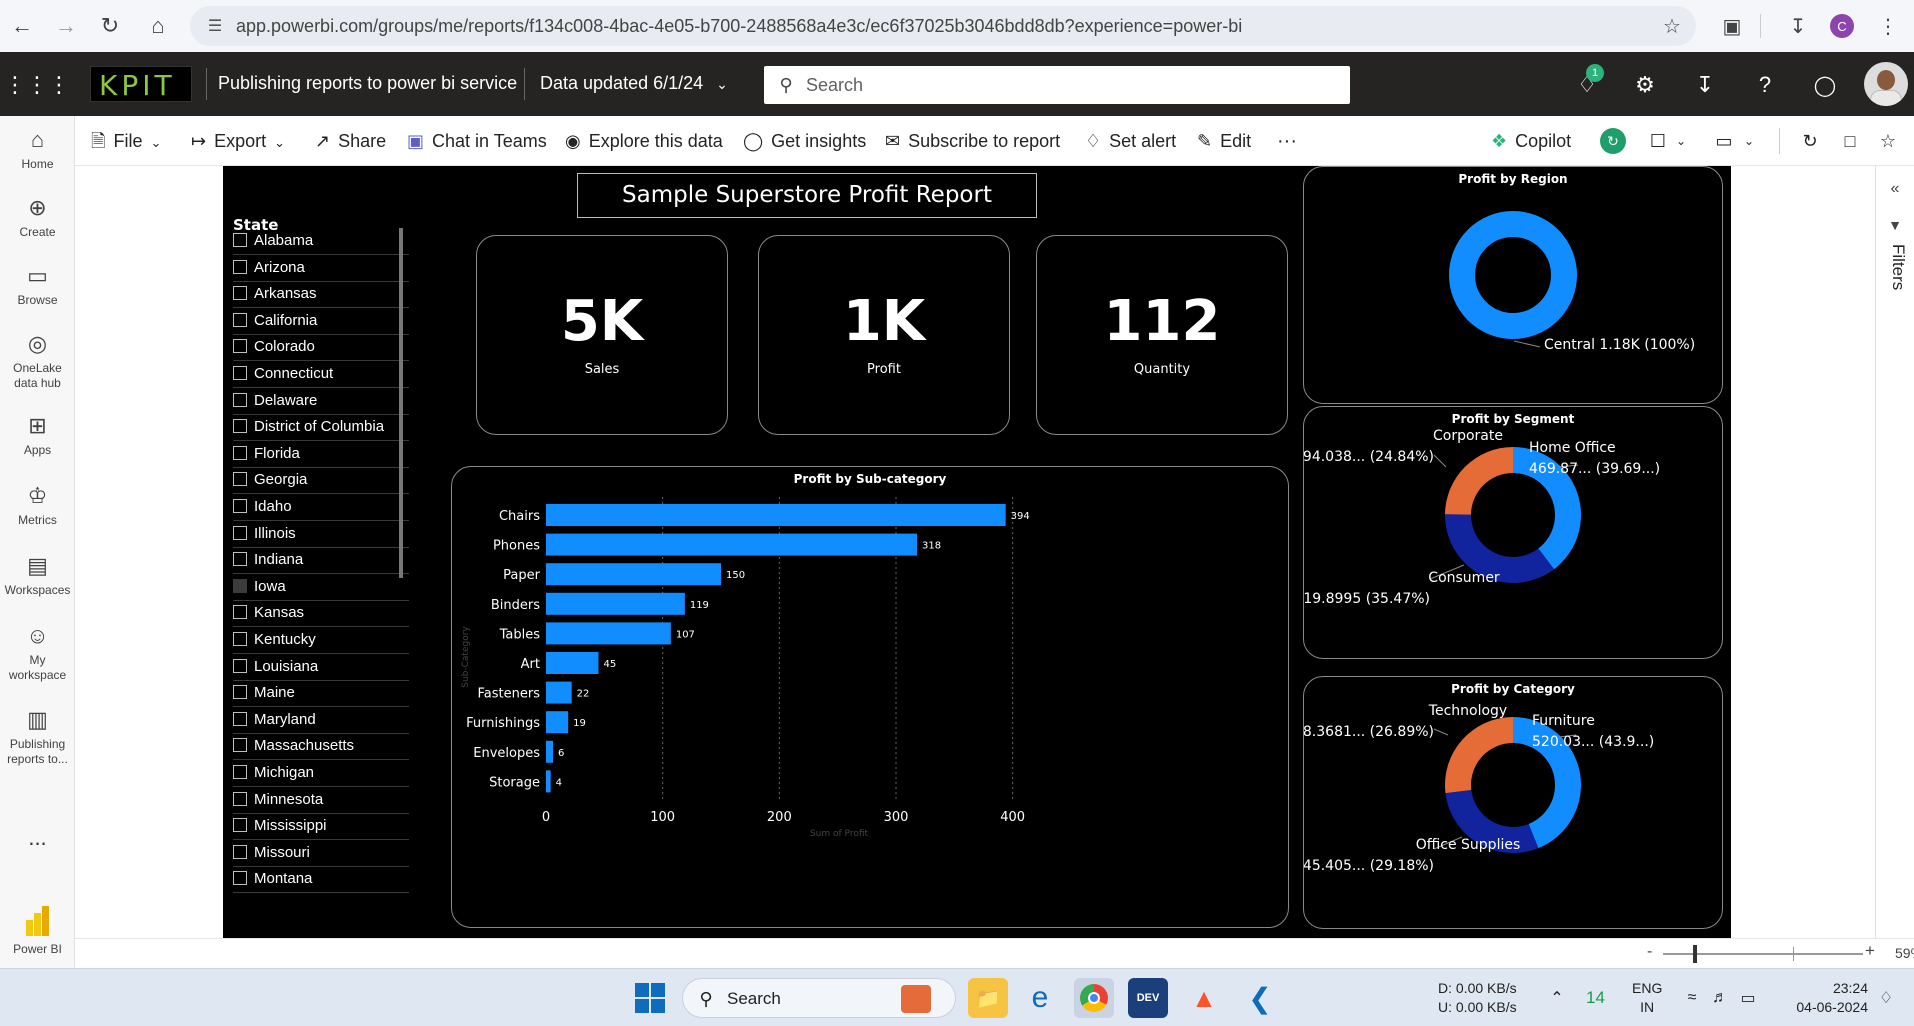  What do you see at coordinates (321, 880) in the screenshot?
I see `slicer-item: Montana` at bounding box center [321, 880].